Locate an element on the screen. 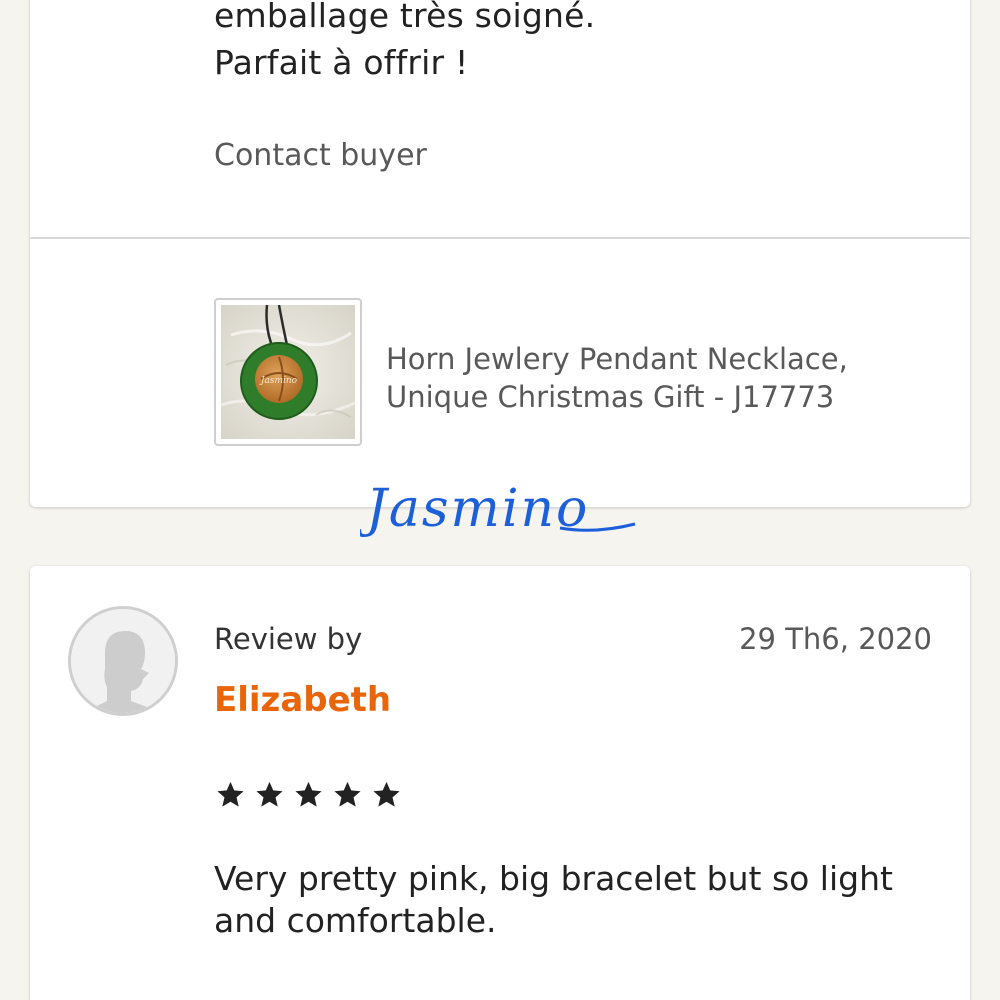  pendant-necklace-image: Jasmino is located at coordinates (288, 372).